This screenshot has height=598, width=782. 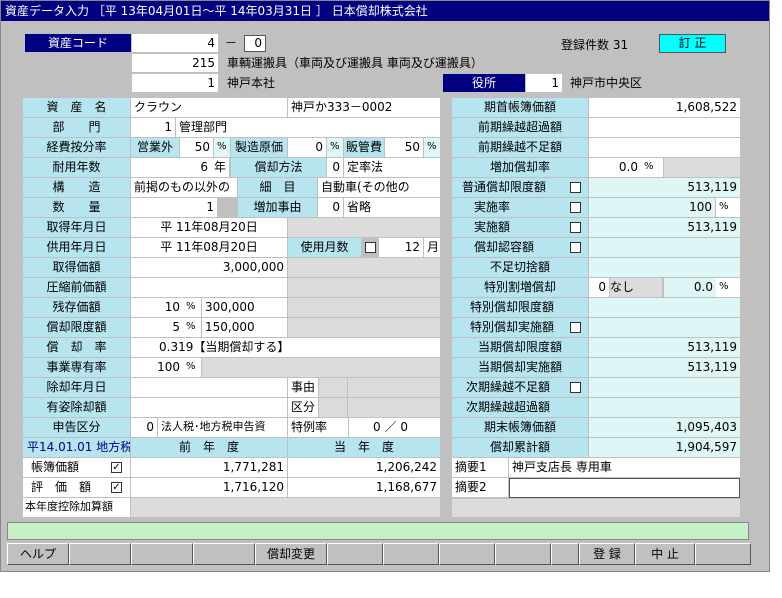 I want to click on normal-limit-value: 513,119, so click(x=664, y=187).